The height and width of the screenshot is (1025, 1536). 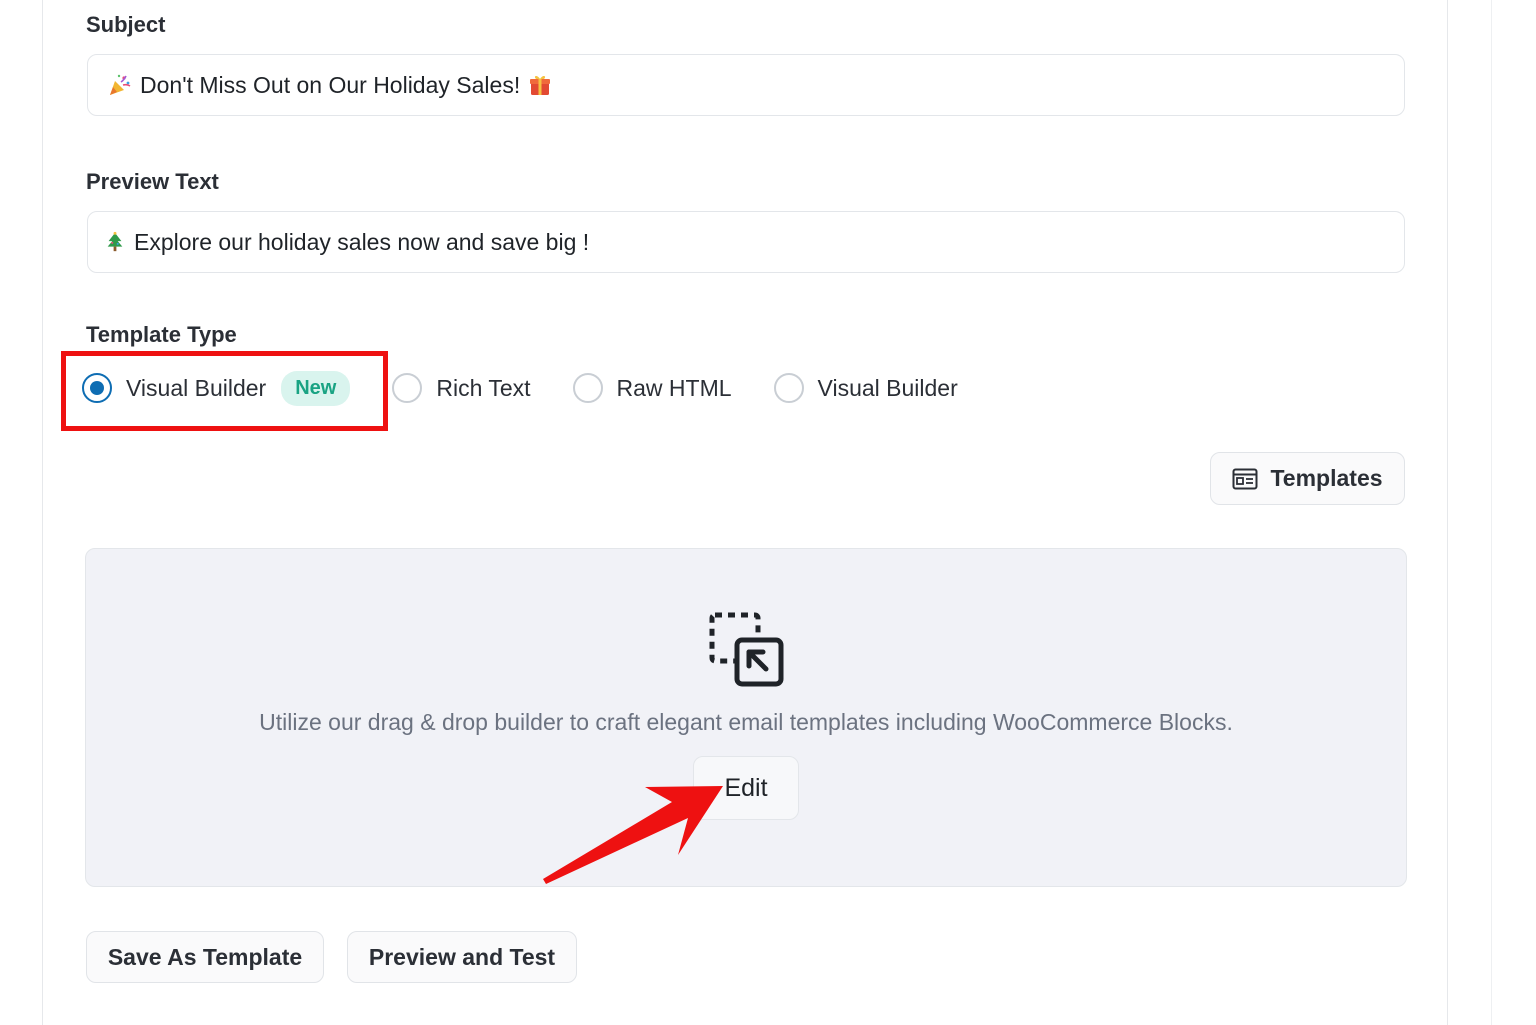 I want to click on templates-button: Templates, so click(x=1307, y=478).